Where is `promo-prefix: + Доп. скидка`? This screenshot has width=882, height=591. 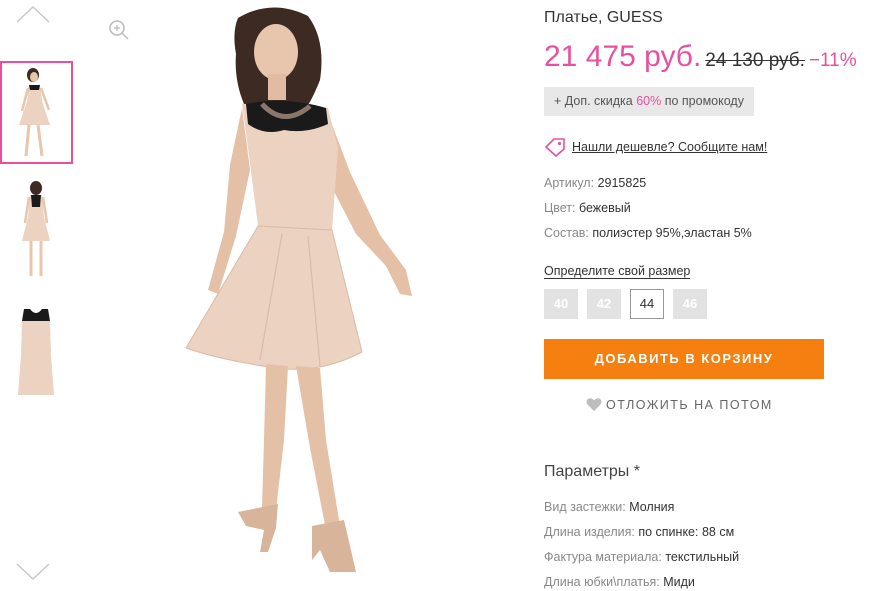
promo-prefix: + Доп. скидка is located at coordinates (595, 101).